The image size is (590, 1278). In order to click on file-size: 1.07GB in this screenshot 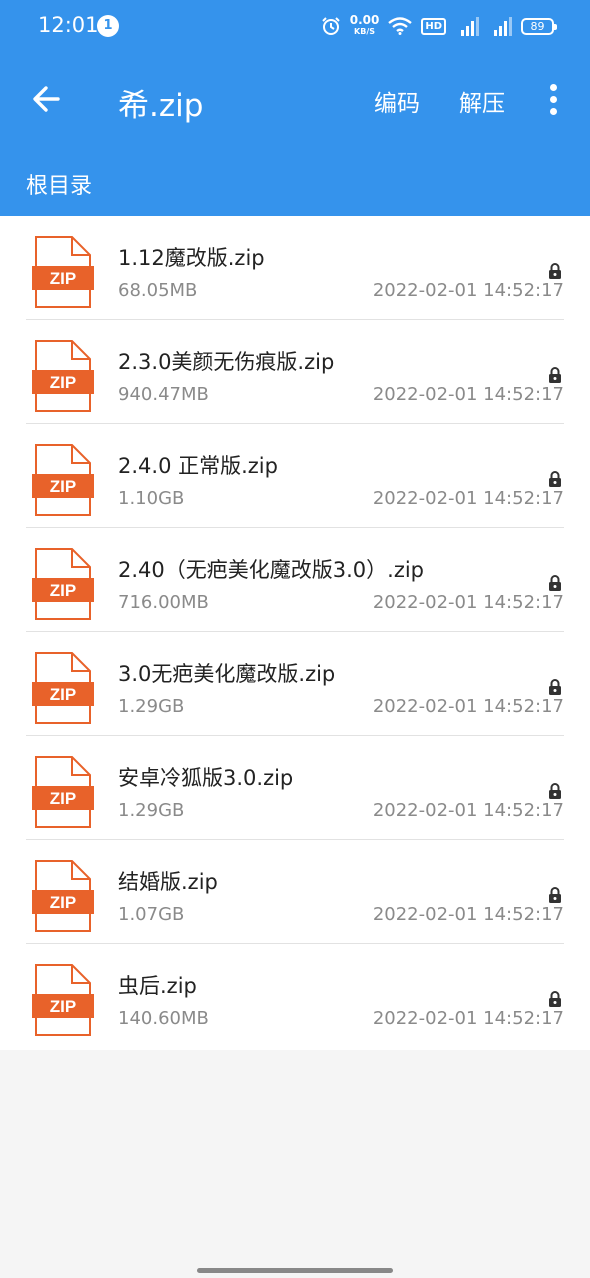, I will do `click(151, 914)`.